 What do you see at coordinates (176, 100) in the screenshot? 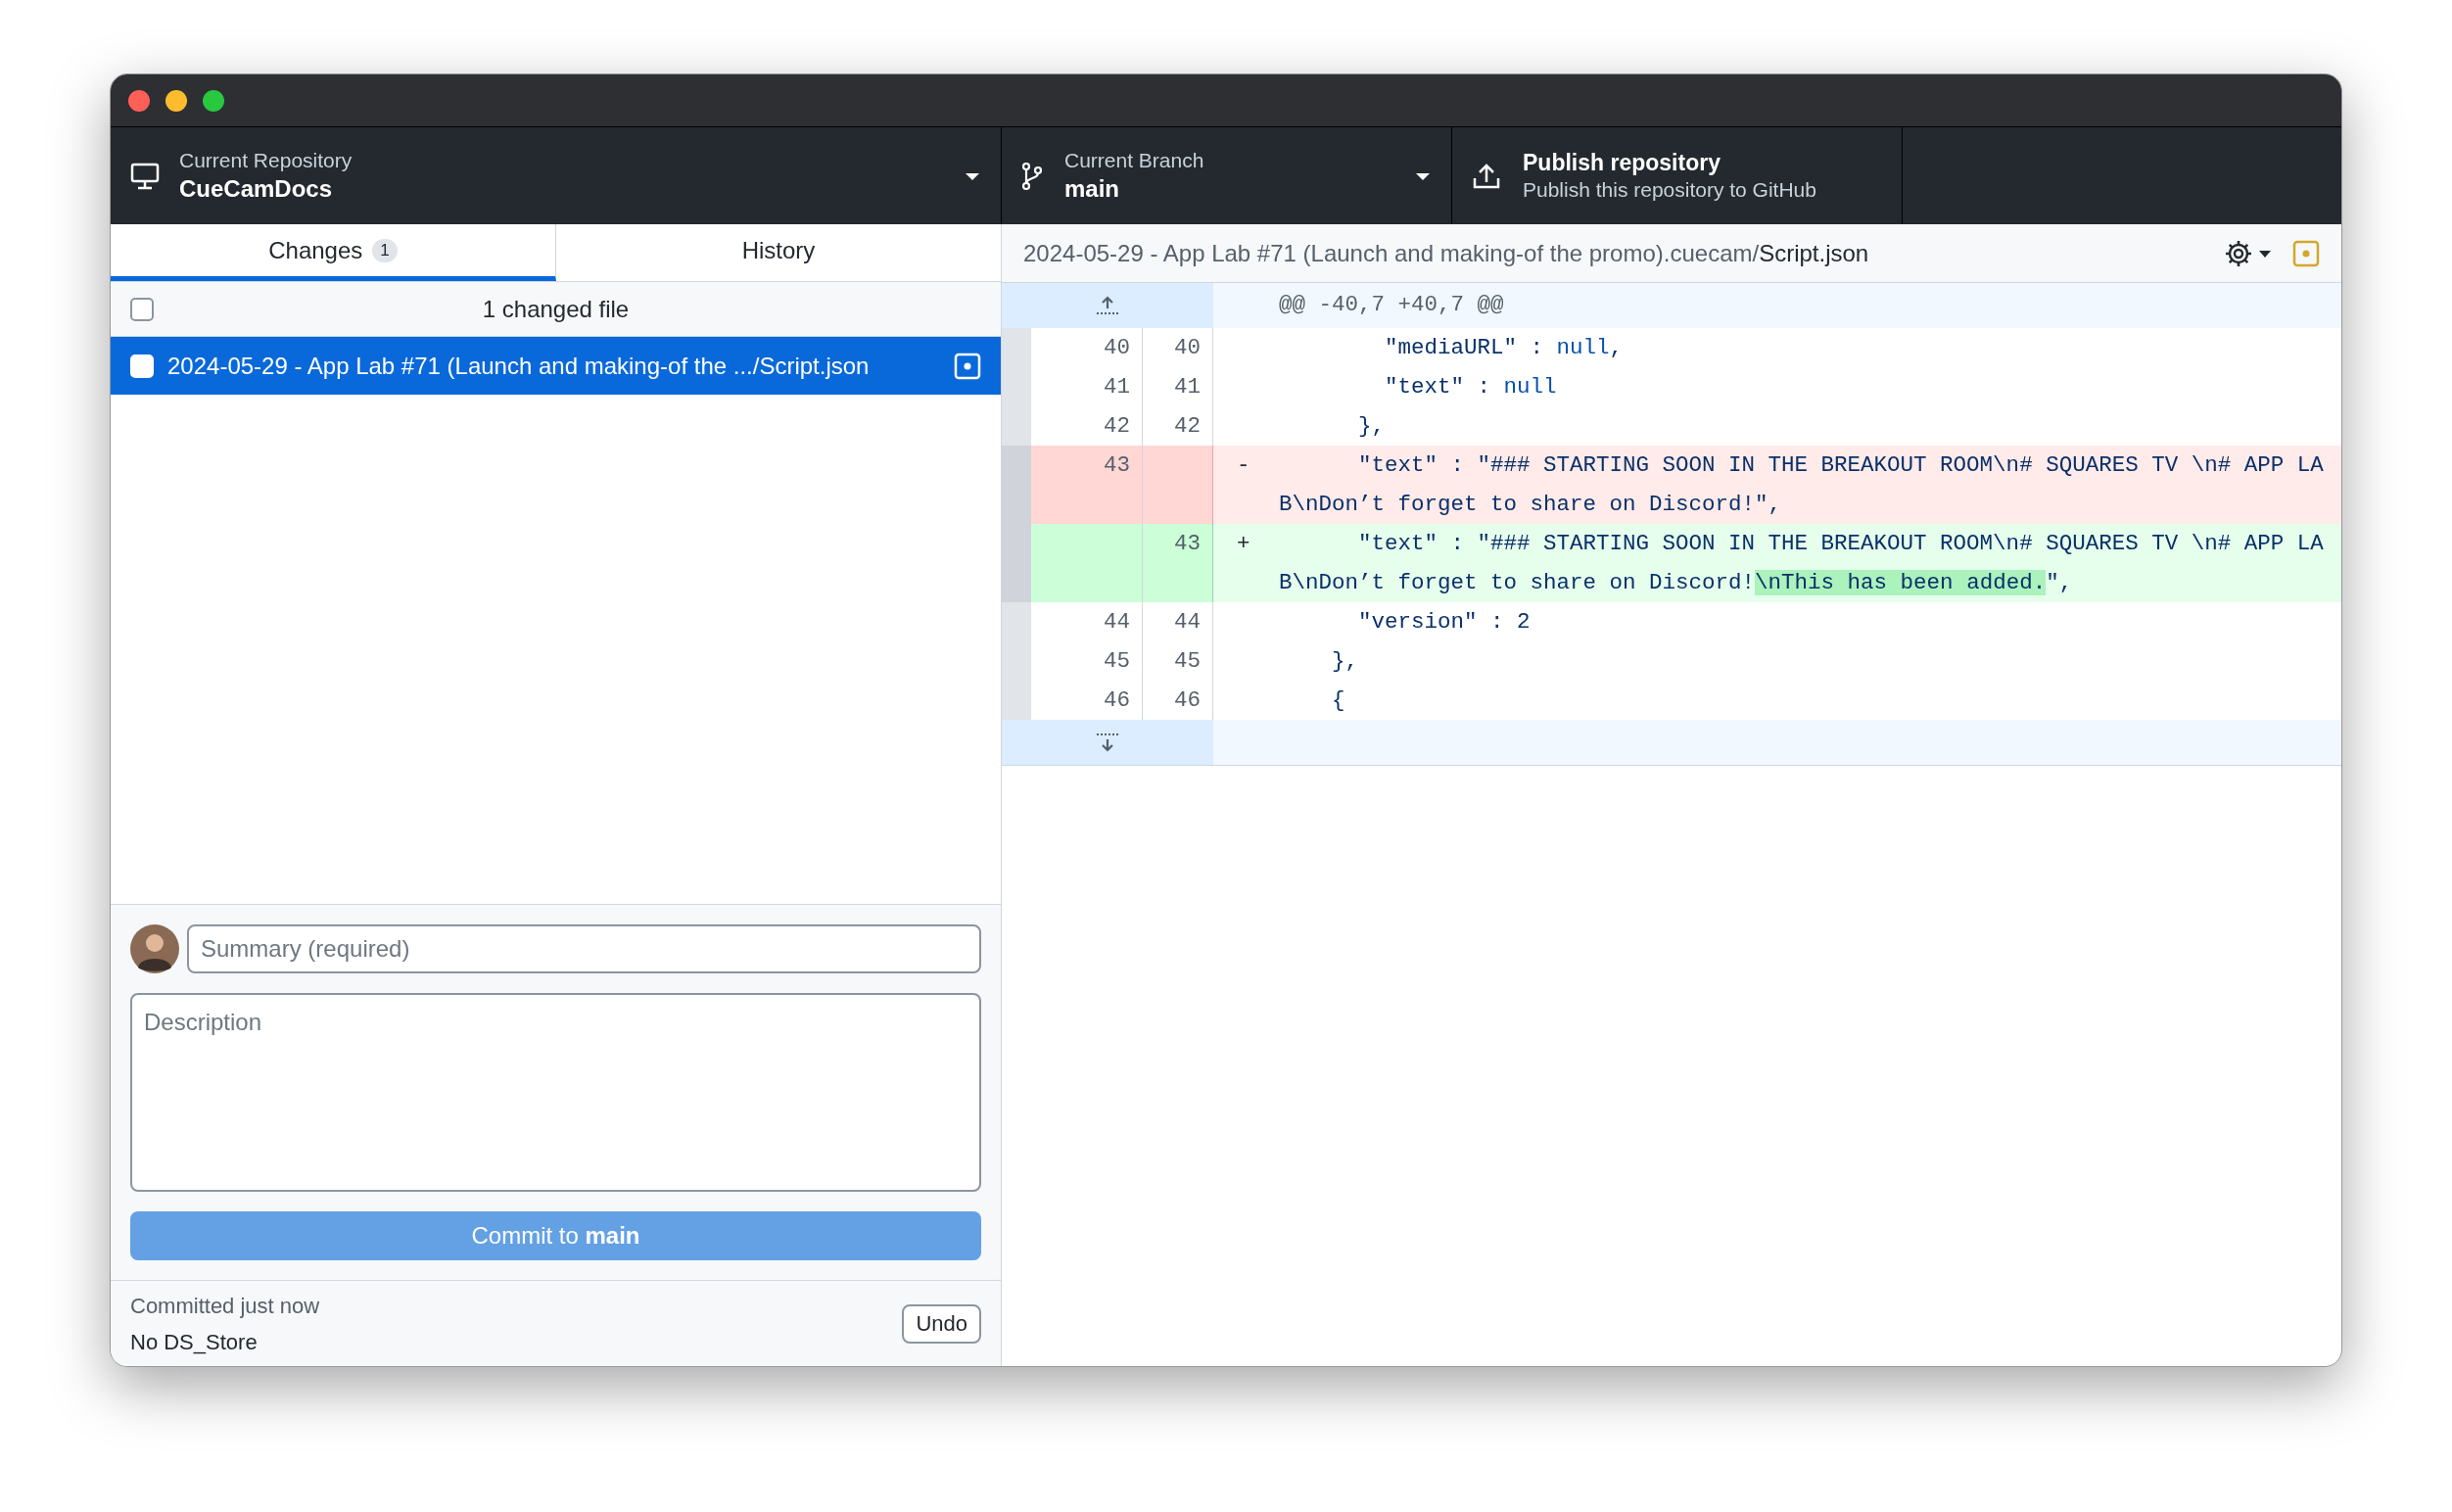
I see `minimize-button` at bounding box center [176, 100].